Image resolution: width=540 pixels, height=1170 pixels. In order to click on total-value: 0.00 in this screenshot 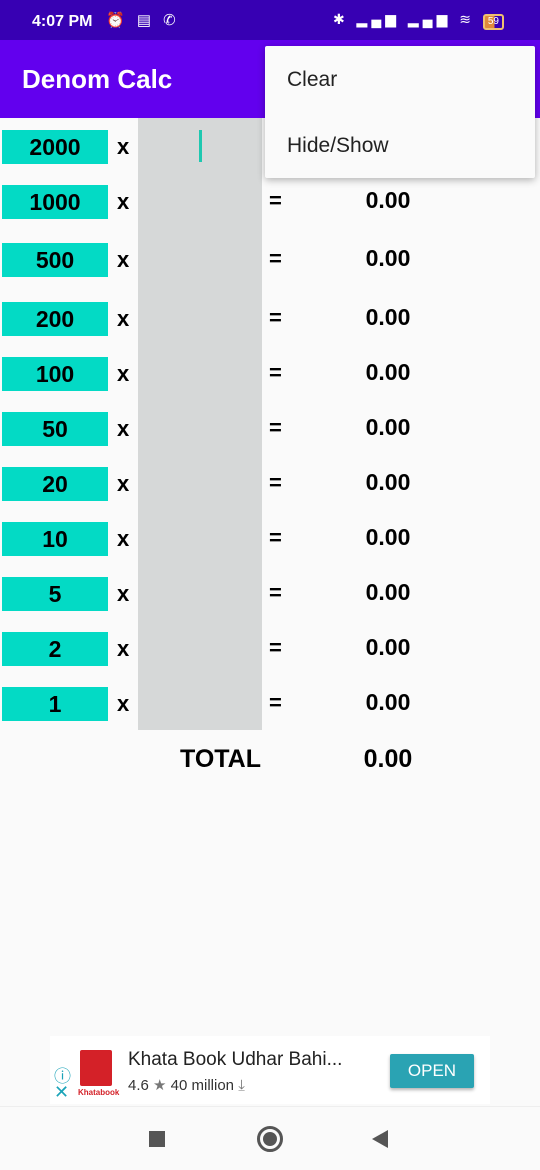, I will do `click(388, 759)`.